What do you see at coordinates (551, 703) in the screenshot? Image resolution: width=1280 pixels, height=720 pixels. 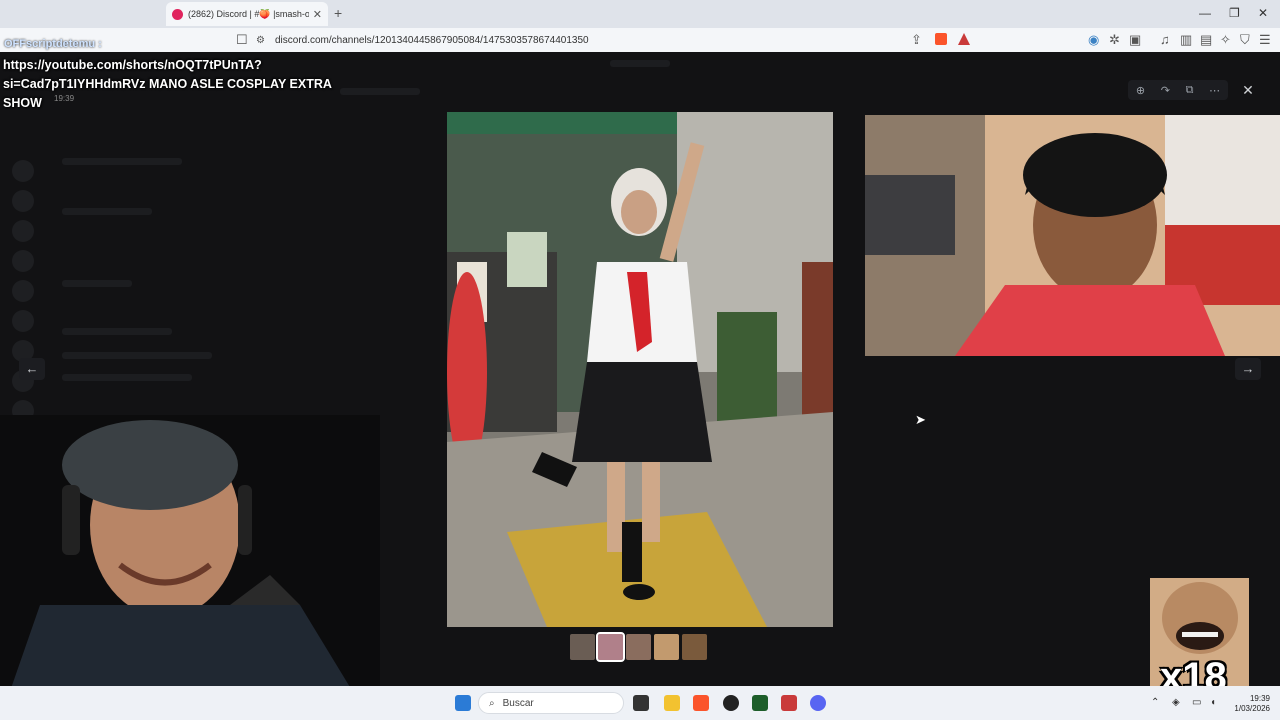 I see `taskbar-search: ⌕ Buscar` at bounding box center [551, 703].